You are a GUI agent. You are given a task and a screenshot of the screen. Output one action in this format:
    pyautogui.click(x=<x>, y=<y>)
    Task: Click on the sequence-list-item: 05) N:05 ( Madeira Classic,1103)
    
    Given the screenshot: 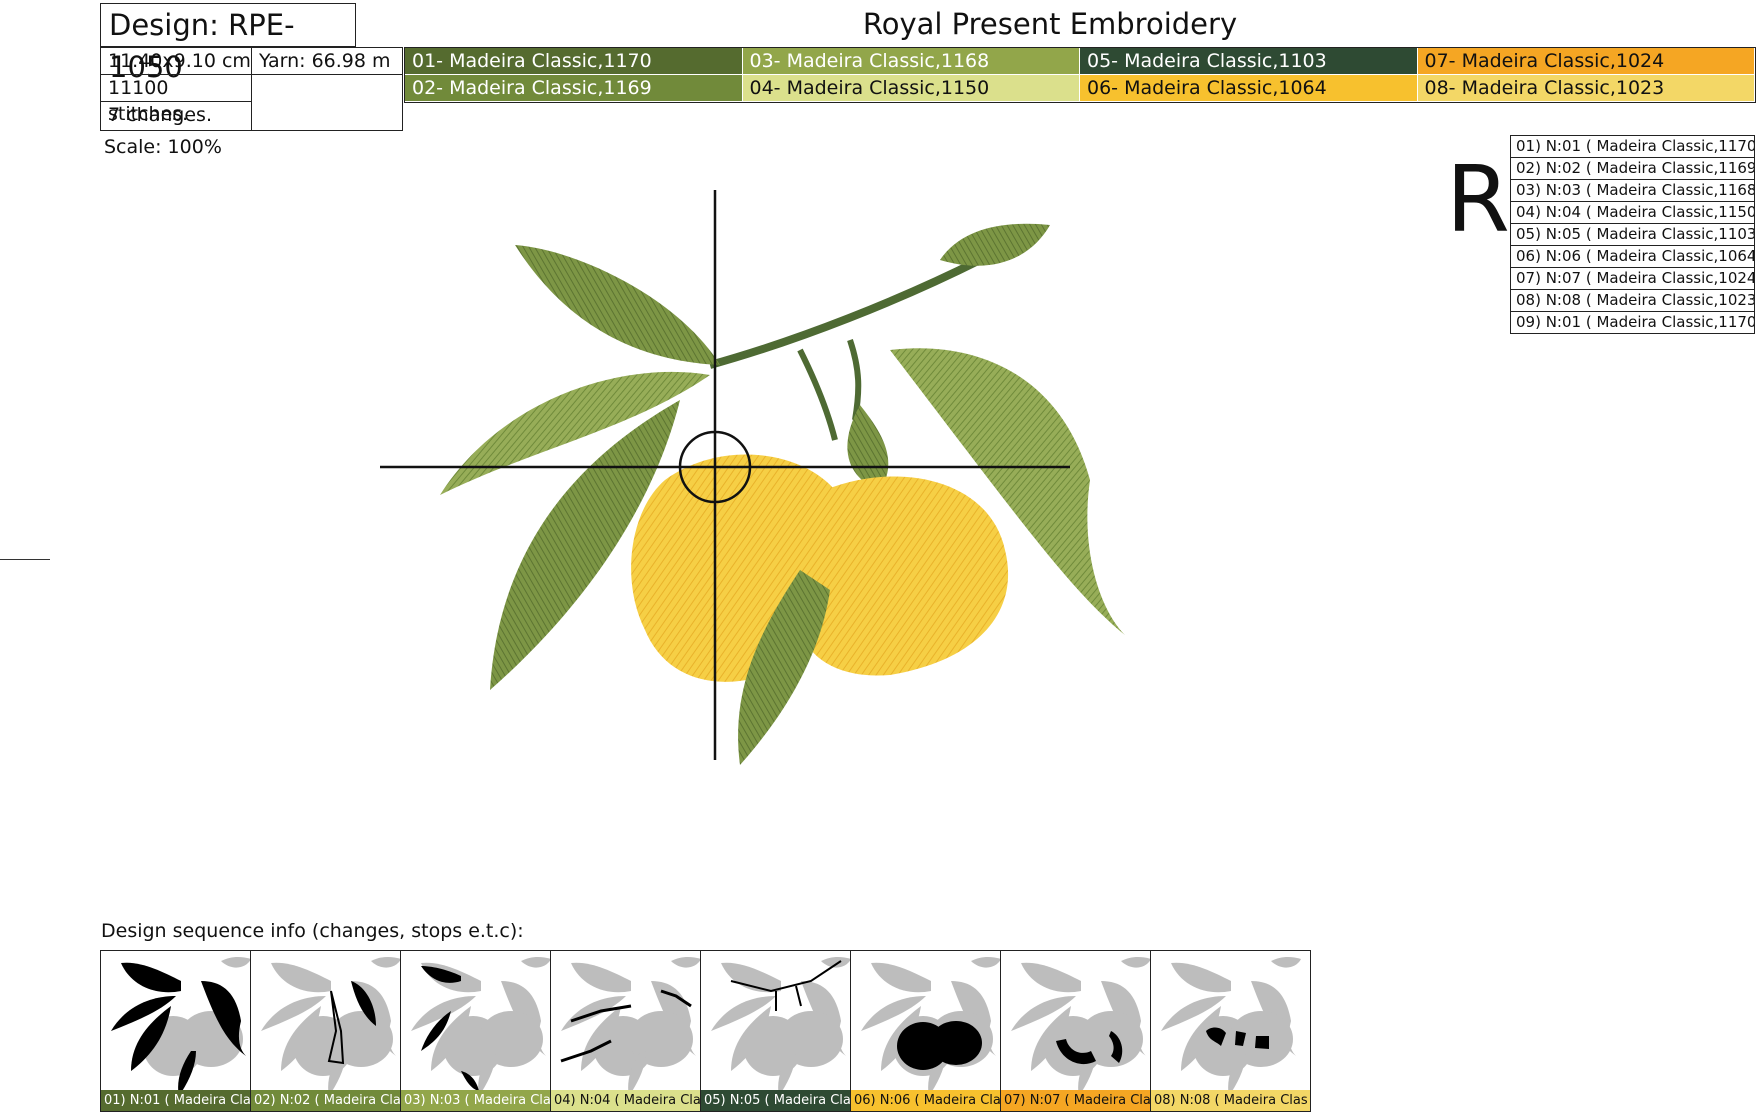 What is the action you would take?
    pyautogui.click(x=1632, y=234)
    